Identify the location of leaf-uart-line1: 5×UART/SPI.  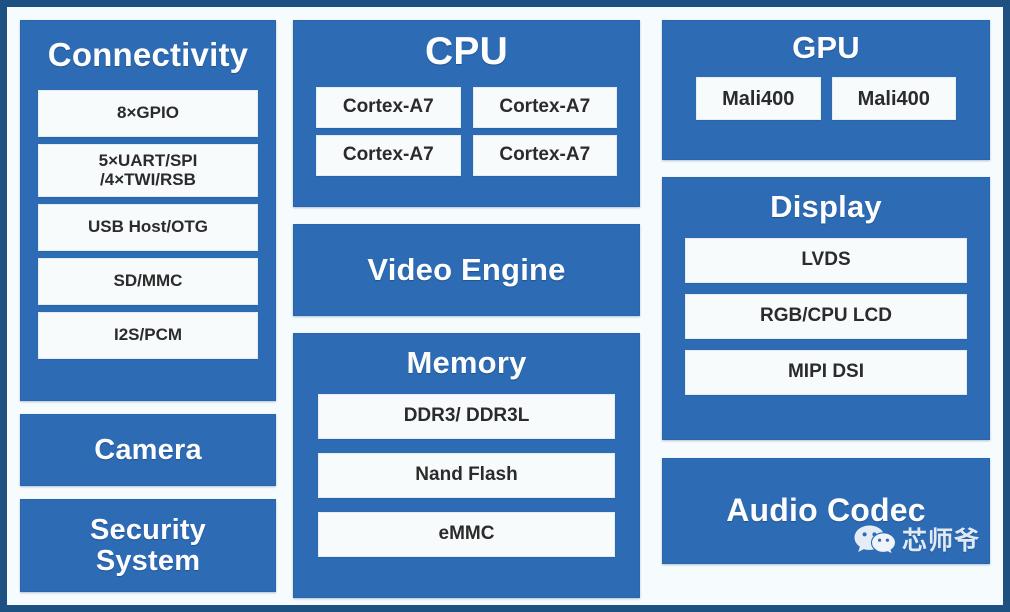
(148, 161).